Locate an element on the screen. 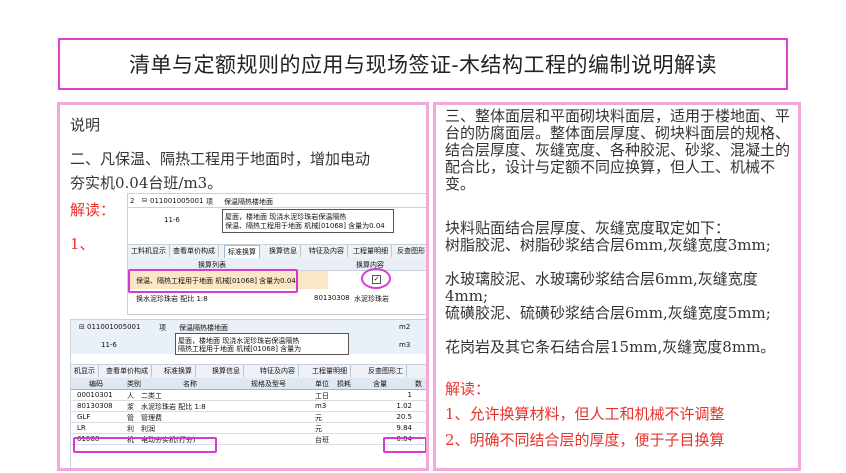  s2-table-cell: 二类工 is located at coordinates (151, 396).